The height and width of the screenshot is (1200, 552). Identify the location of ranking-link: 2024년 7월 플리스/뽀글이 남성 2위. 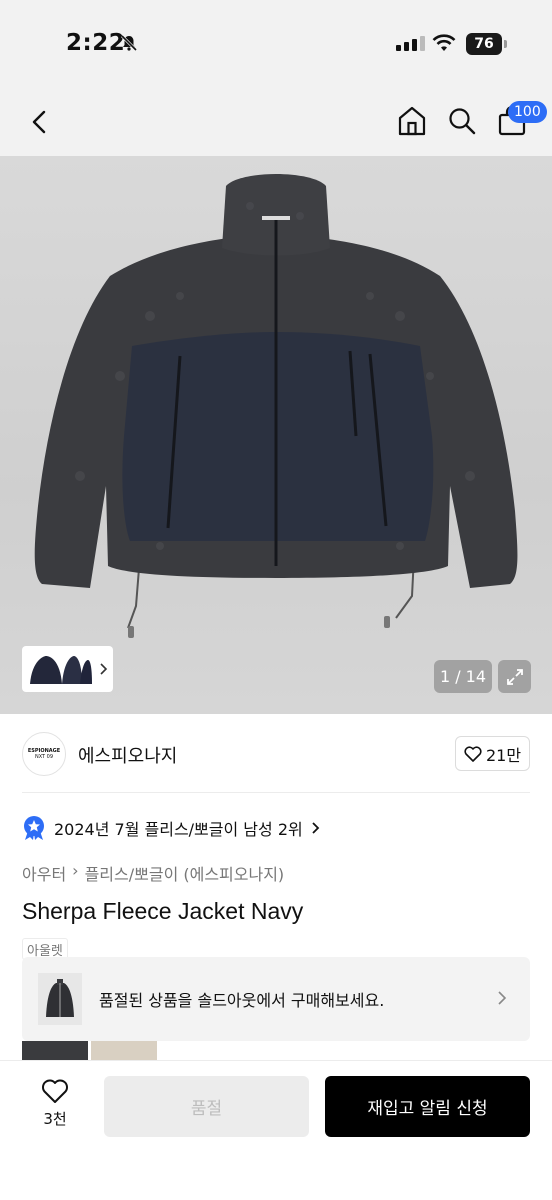
(171, 828).